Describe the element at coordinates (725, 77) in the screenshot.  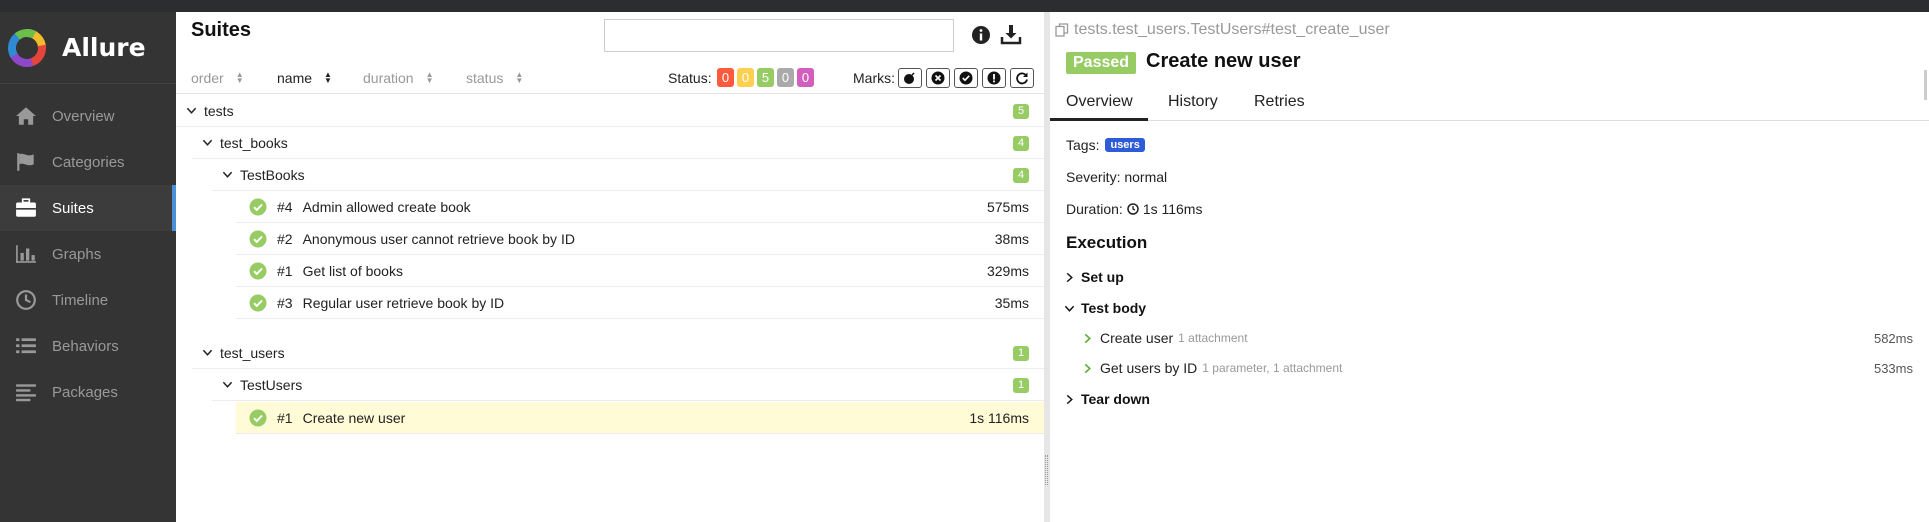
I see `status-failed-toggle: 0` at that location.